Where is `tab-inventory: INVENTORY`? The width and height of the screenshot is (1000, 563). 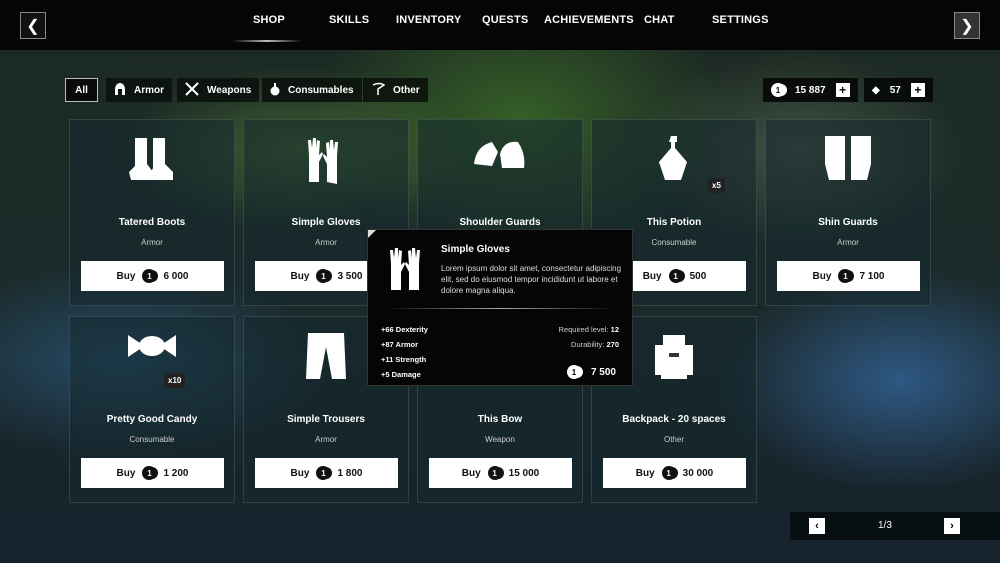 tab-inventory: INVENTORY is located at coordinates (428, 20).